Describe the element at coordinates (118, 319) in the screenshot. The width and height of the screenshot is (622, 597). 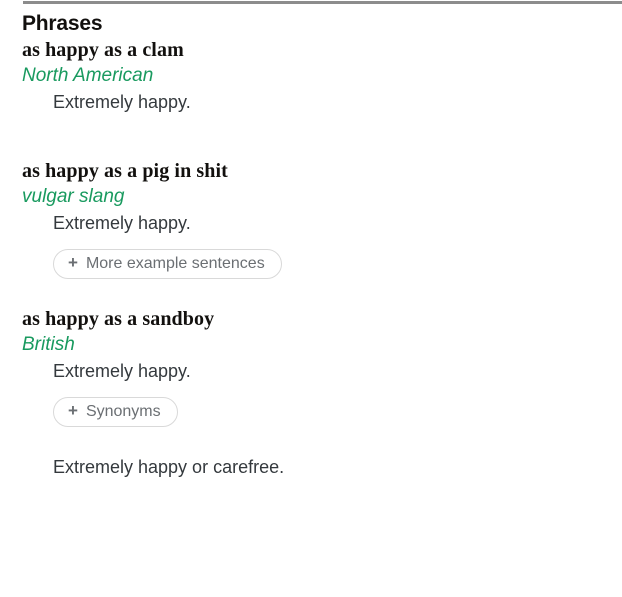
I see `phrase-headword: as happy as a sandboy` at that location.